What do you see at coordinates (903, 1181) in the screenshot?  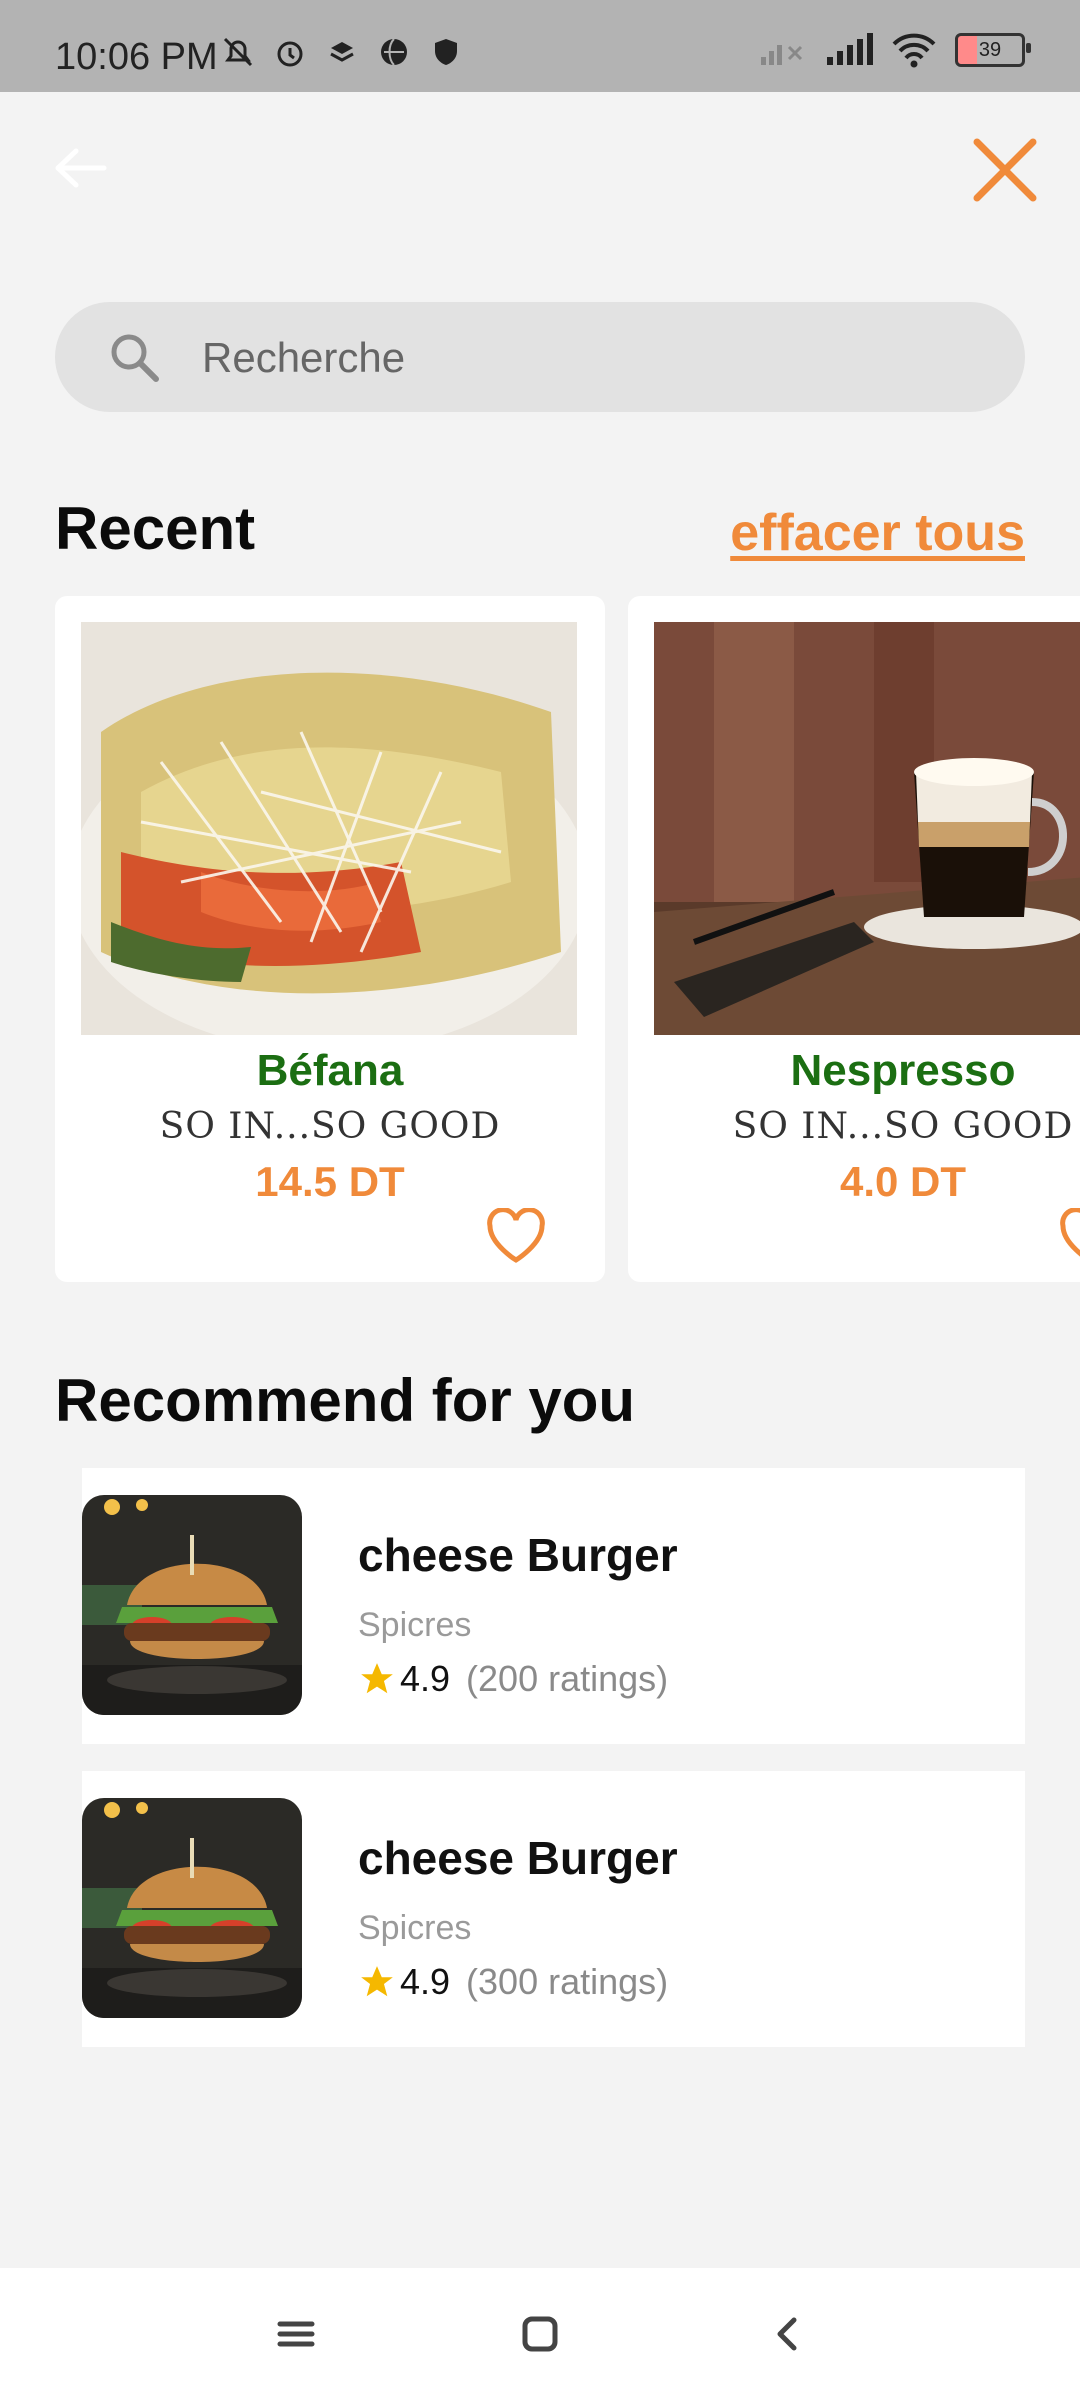 I see `recent-item-price: 4.0 DT` at bounding box center [903, 1181].